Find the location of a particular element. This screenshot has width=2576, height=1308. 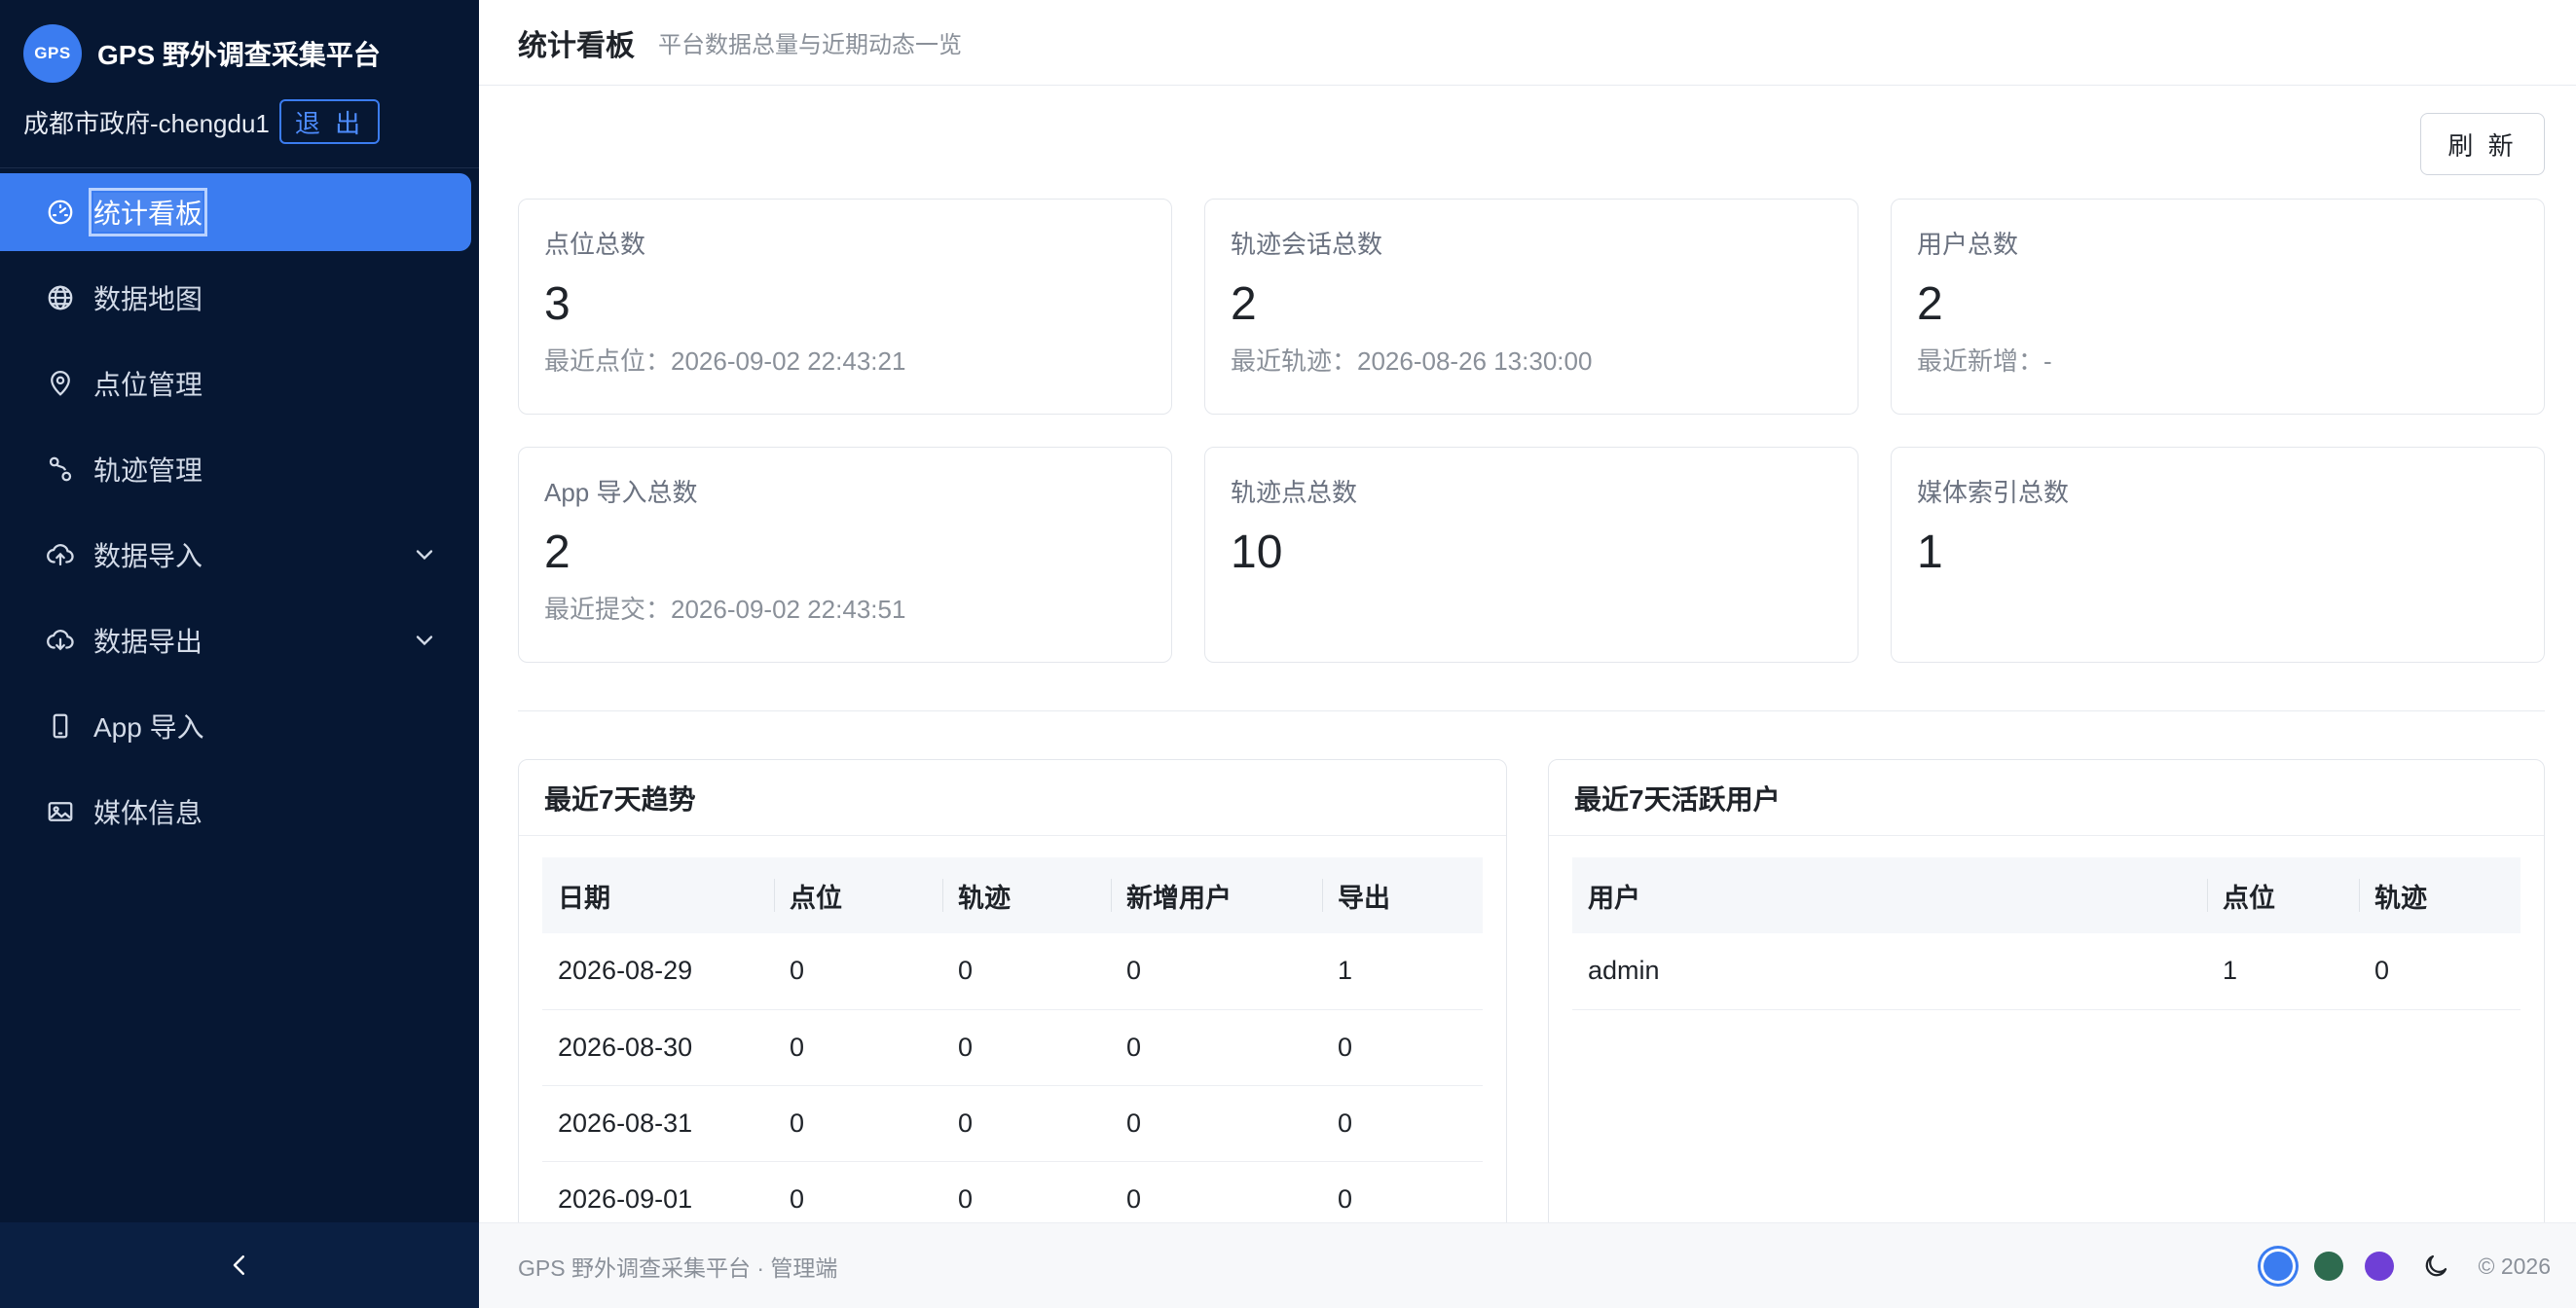

sidebar-item-data-export: 数据导出 is located at coordinates (235, 640).